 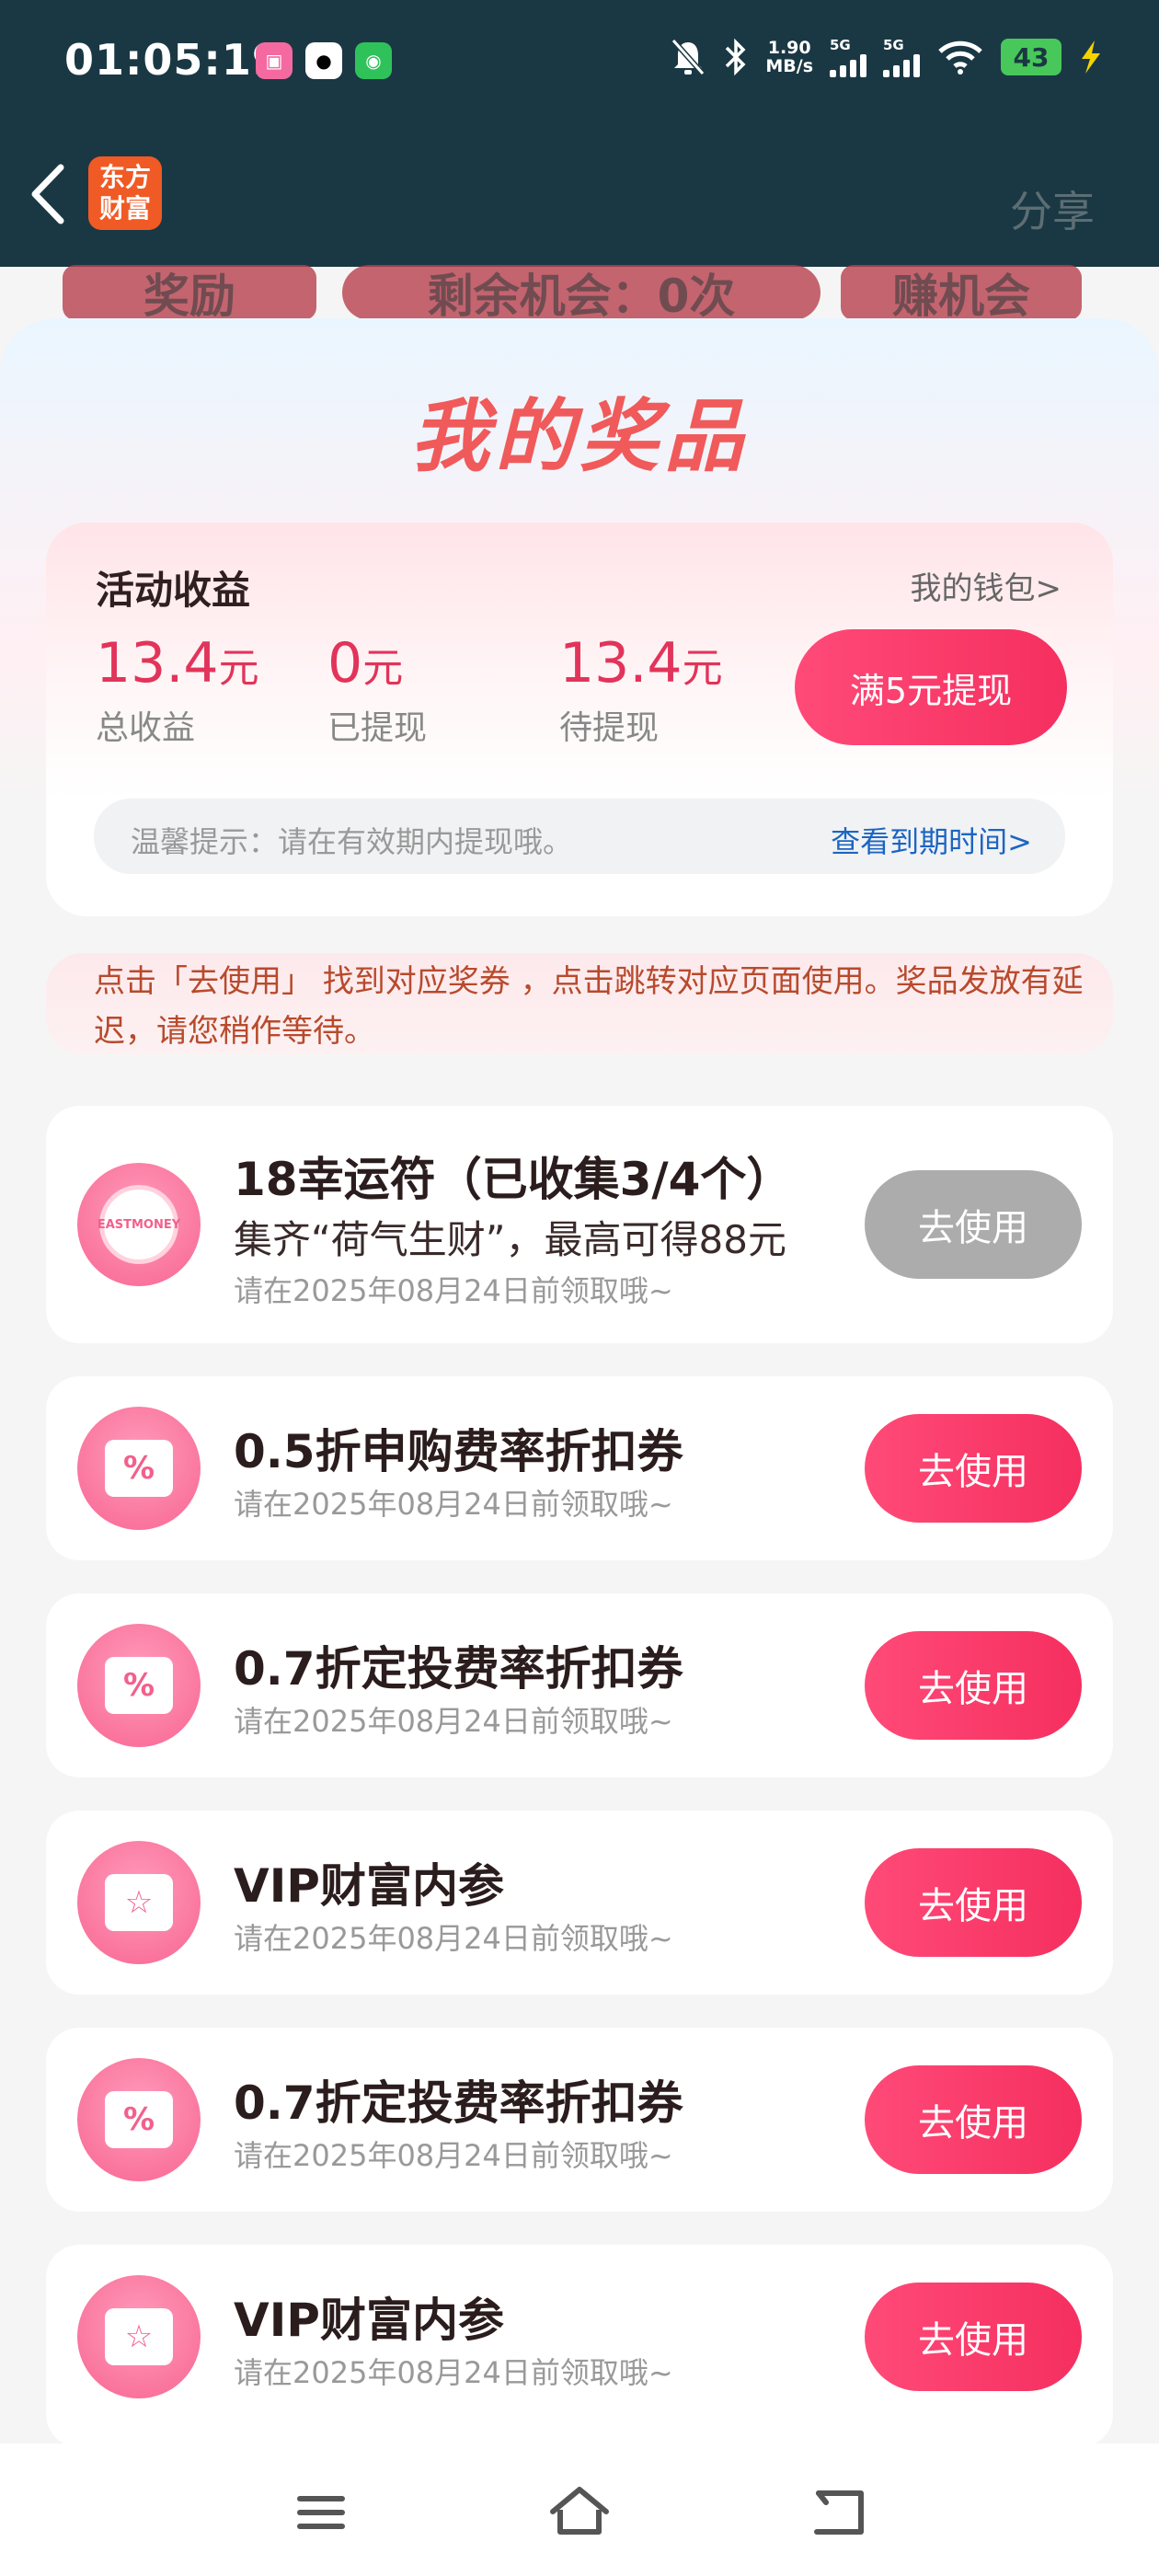 What do you see at coordinates (48, 194) in the screenshot?
I see `back-arrow-icon` at bounding box center [48, 194].